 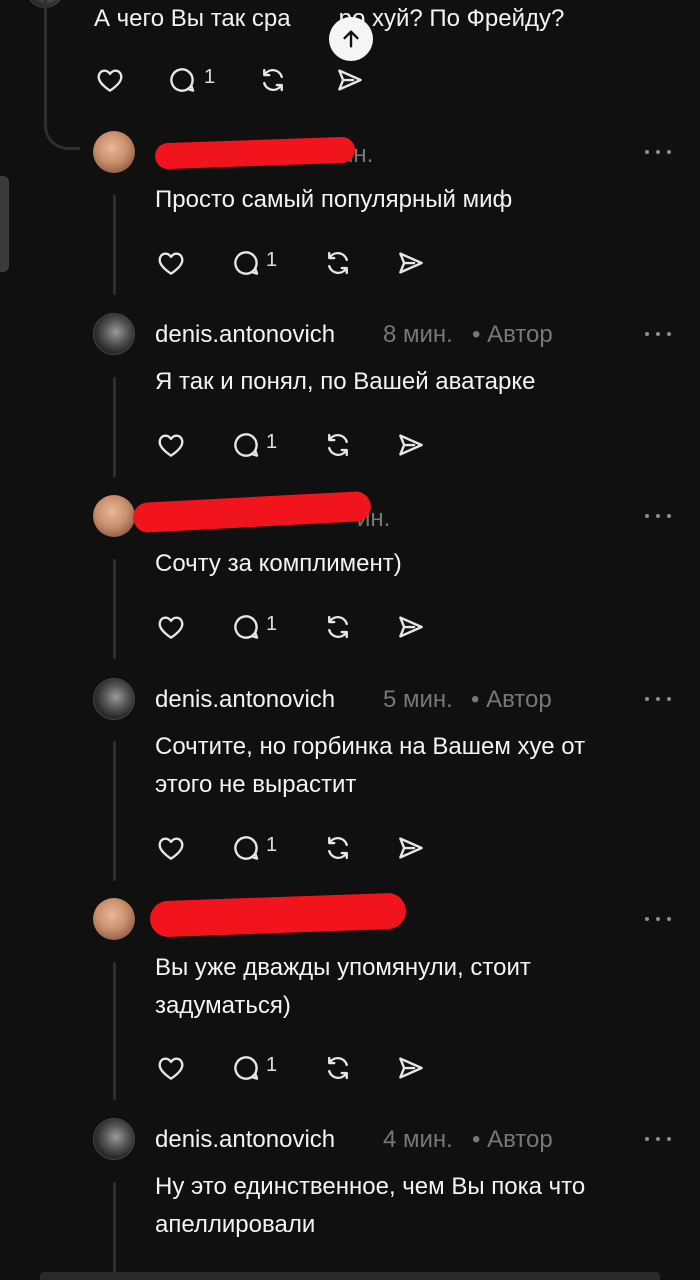 What do you see at coordinates (370, 746) in the screenshot?
I see `comment-text-line: Сочтите, но горбинка на Вашем хуе от` at bounding box center [370, 746].